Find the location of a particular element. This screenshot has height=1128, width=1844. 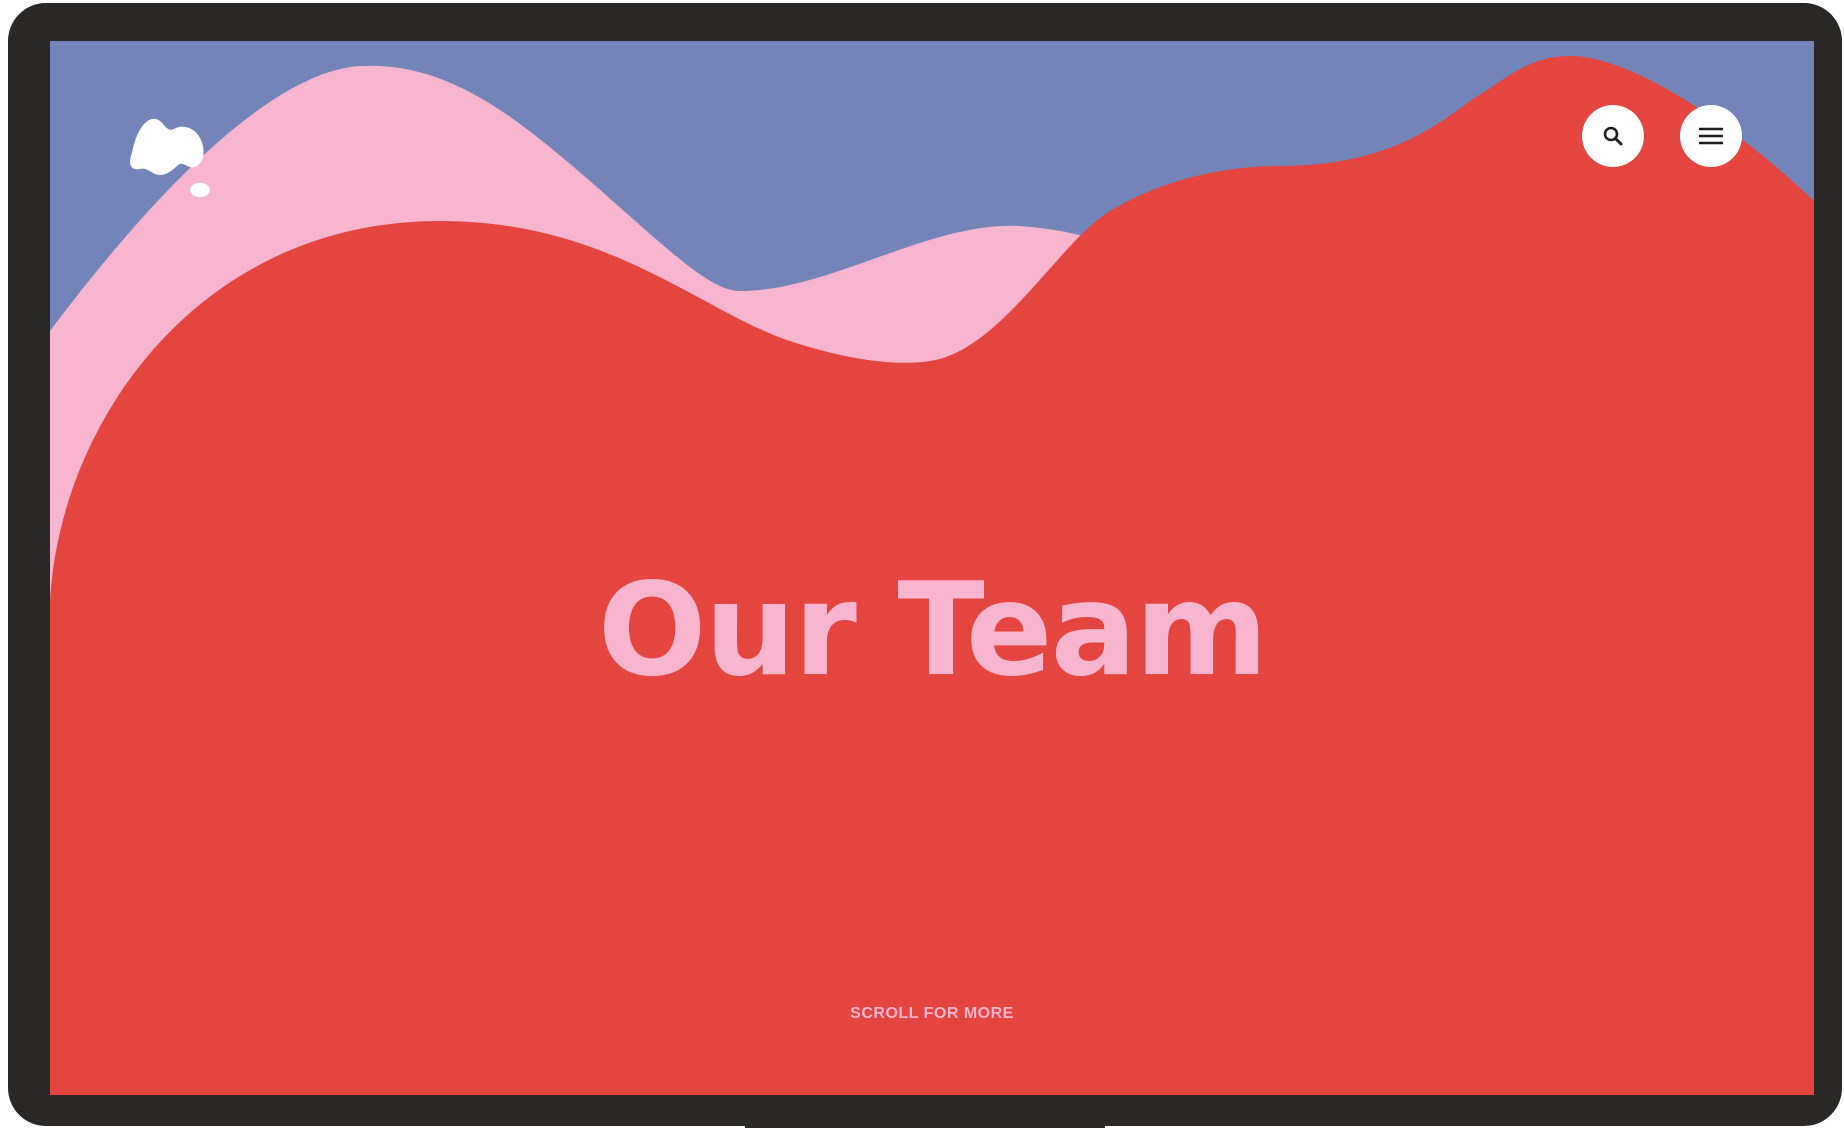

hamburger-menu-icon is located at coordinates (1711, 136).